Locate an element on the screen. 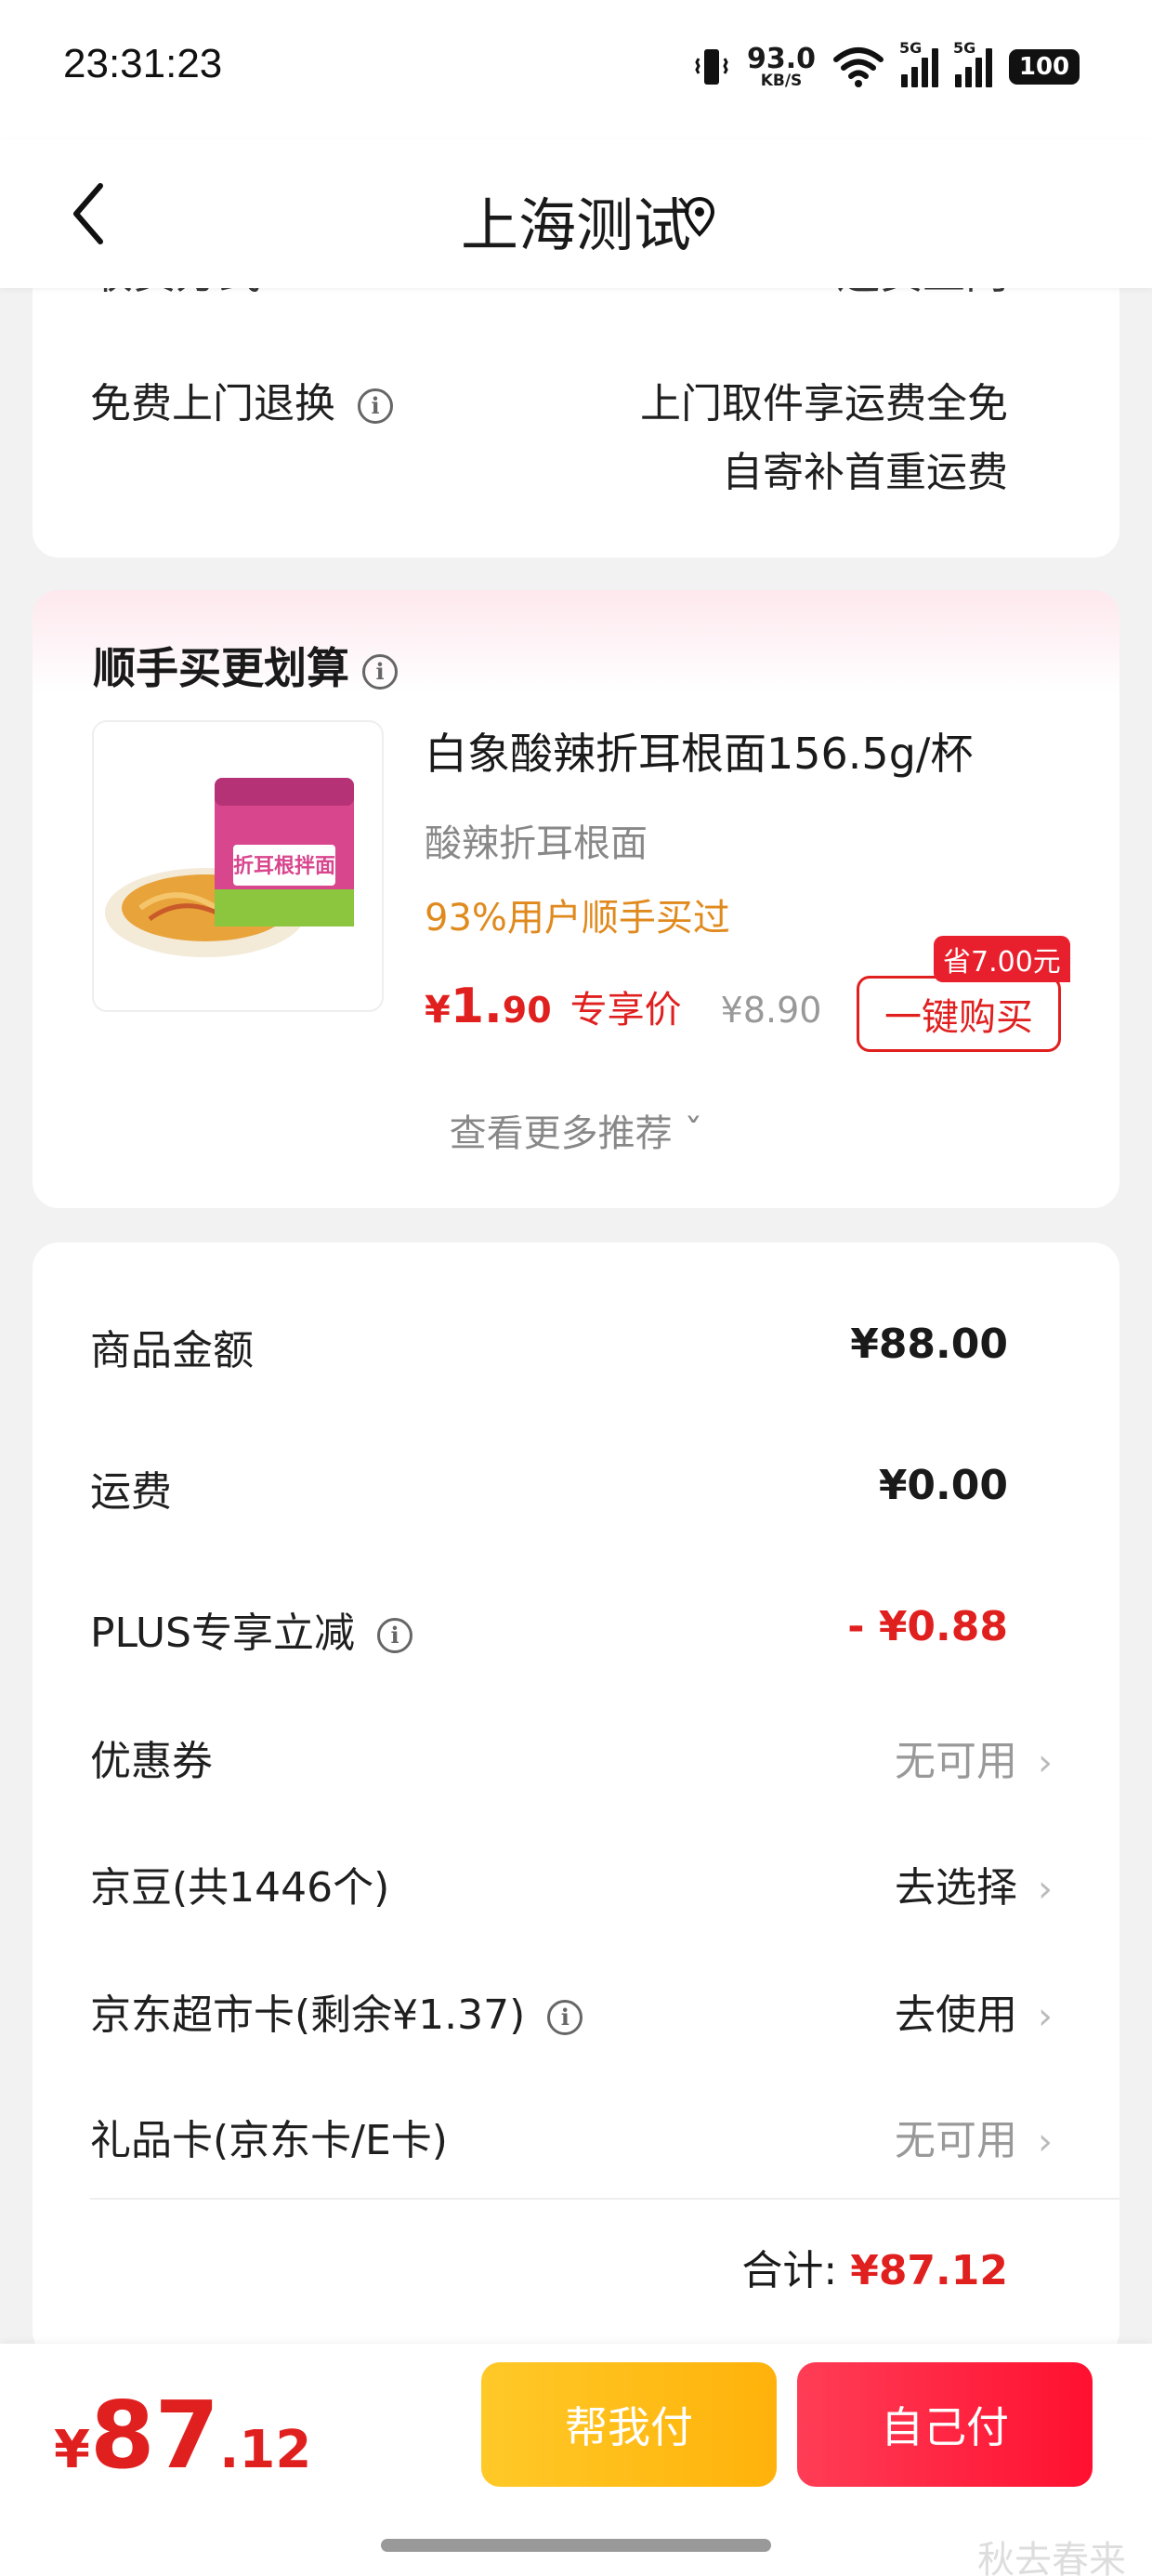 This screenshot has height=2576, width=1152. divider is located at coordinates (604, 2199).